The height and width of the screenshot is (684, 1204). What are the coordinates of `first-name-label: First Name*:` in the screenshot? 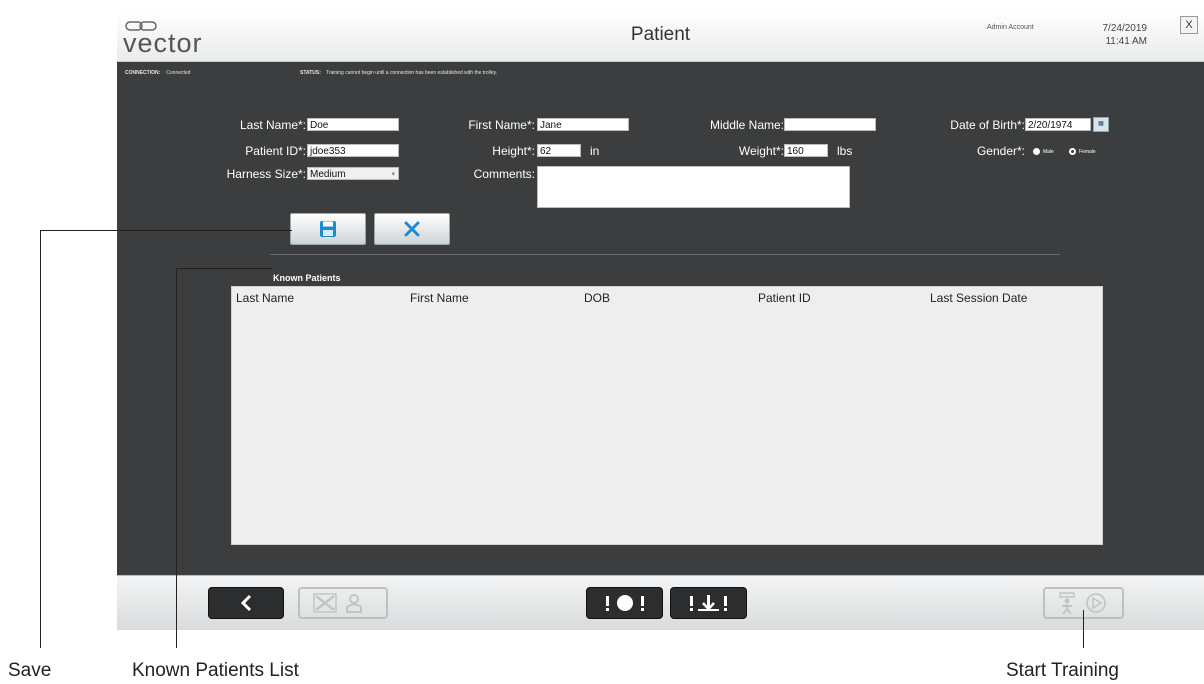 It's located at (501, 125).